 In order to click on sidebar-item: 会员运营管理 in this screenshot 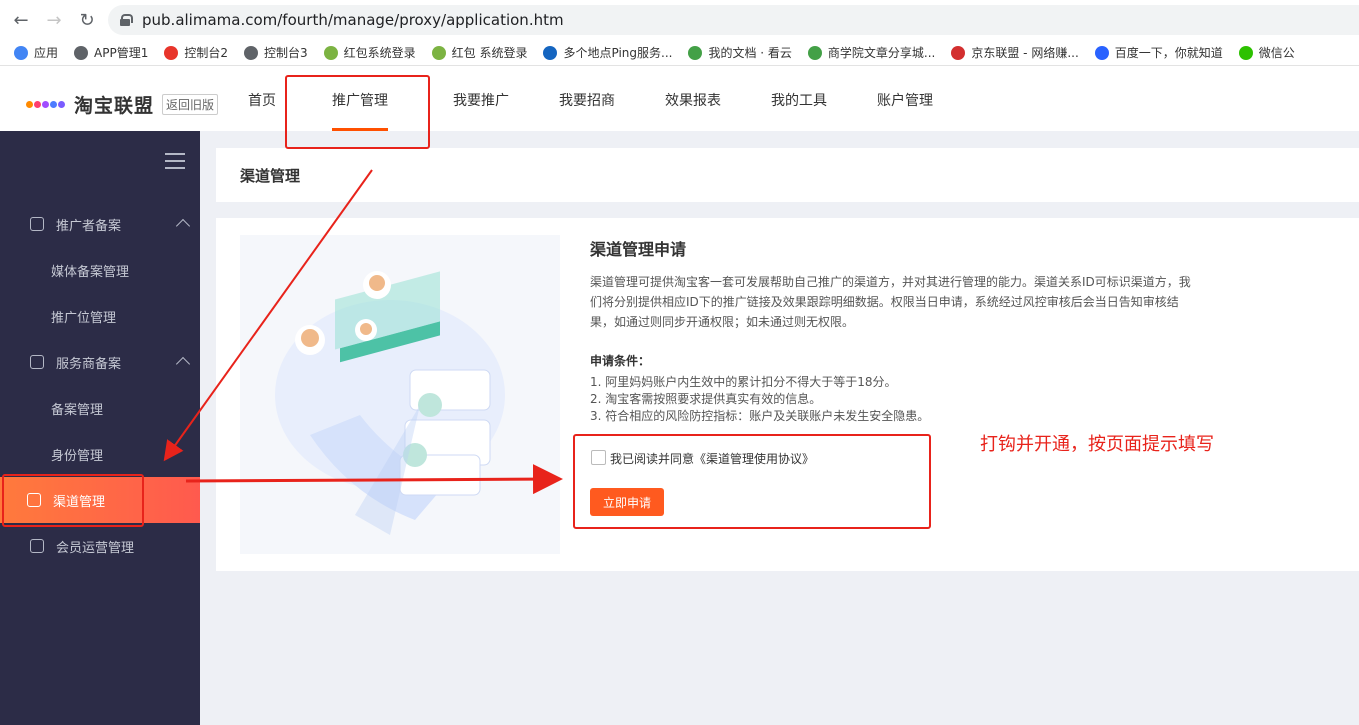, I will do `click(100, 546)`.